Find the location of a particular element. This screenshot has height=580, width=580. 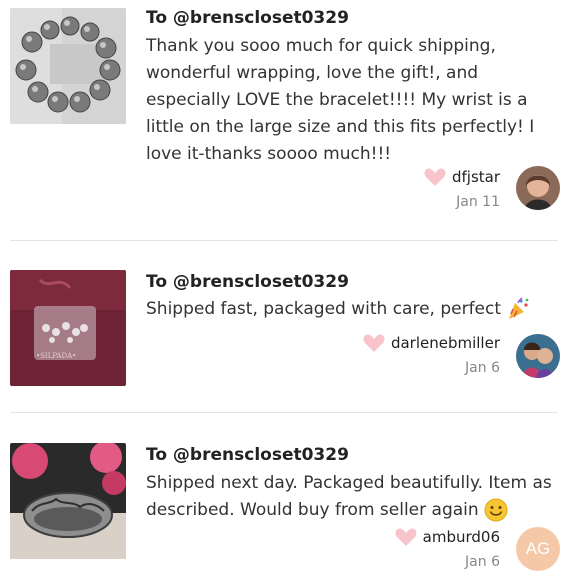

note-meta: amburd06 Jan 6 is located at coordinates (447, 549).